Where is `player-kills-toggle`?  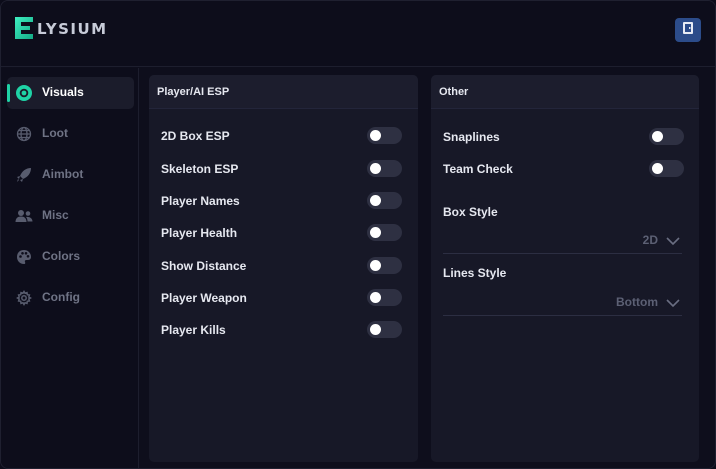
player-kills-toggle is located at coordinates (384, 329).